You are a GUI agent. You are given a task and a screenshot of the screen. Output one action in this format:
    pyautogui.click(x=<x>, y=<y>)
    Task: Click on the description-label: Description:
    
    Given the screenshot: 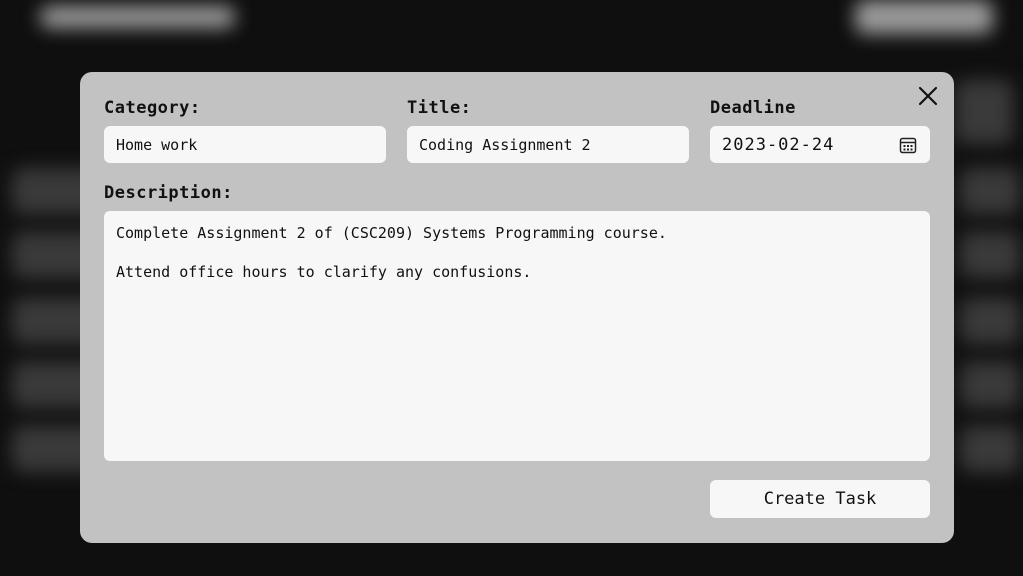 What is the action you would take?
    pyautogui.click(x=168, y=193)
    